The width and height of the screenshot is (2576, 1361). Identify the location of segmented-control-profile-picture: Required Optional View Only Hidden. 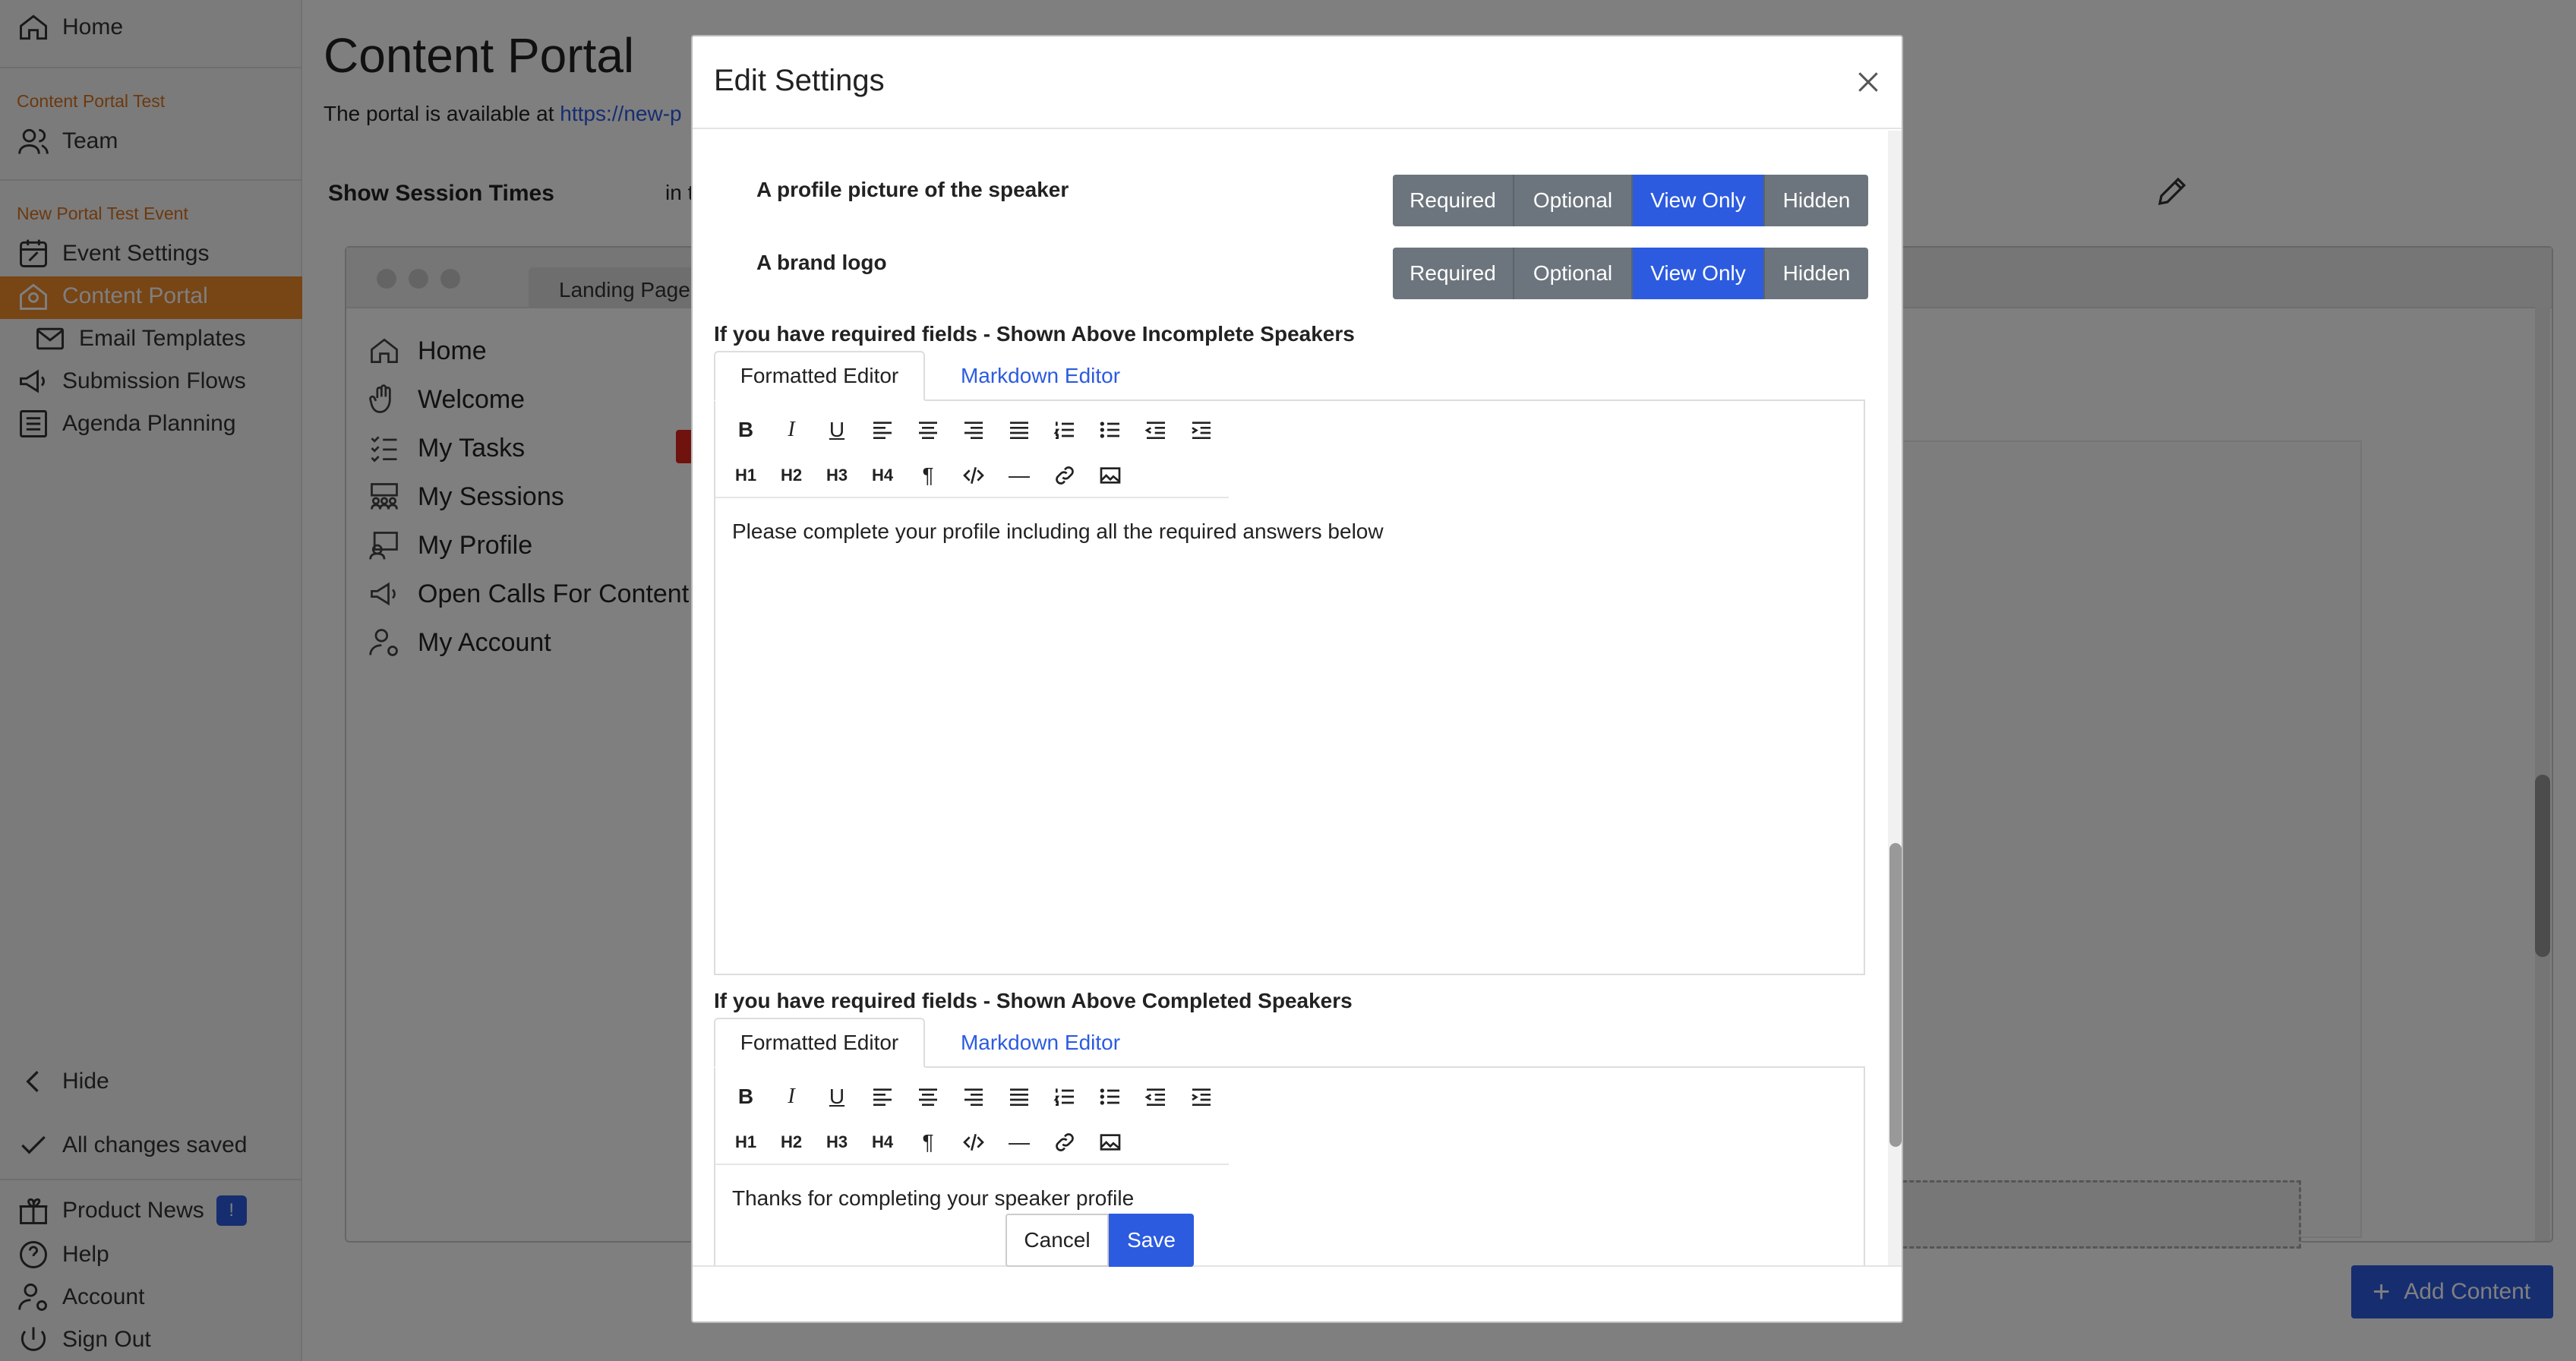
(1631, 200).